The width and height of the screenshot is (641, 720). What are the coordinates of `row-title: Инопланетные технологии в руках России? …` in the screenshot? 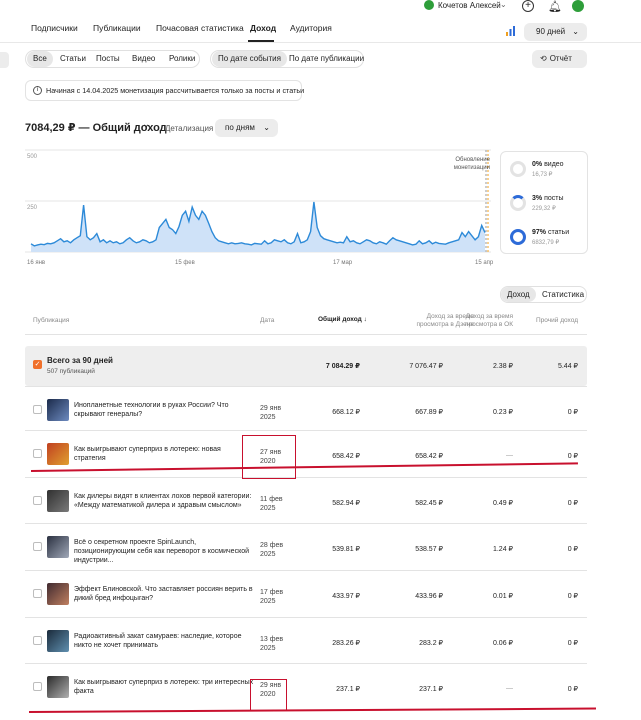 It's located at (164, 410).